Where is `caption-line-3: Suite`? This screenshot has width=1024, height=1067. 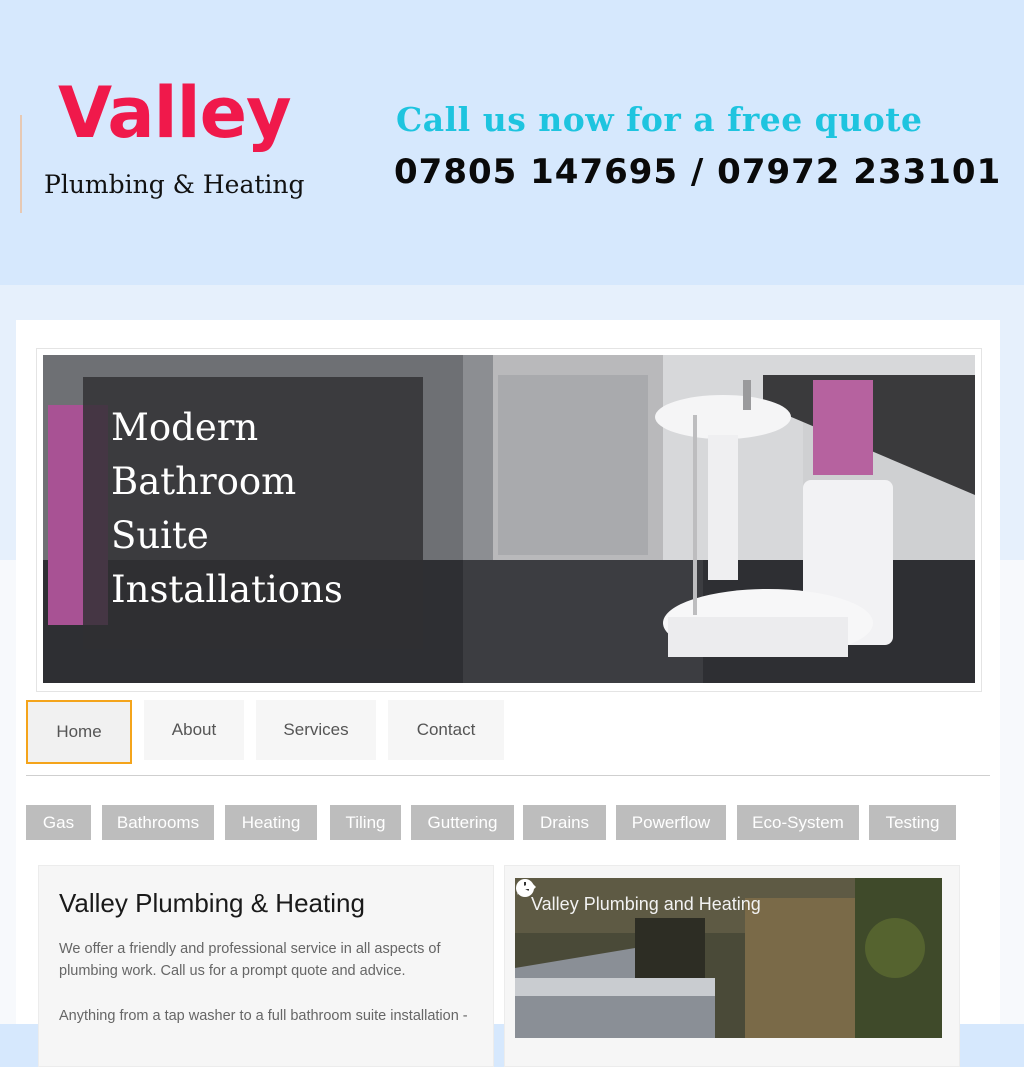 caption-line-3: Suite is located at coordinates (160, 535).